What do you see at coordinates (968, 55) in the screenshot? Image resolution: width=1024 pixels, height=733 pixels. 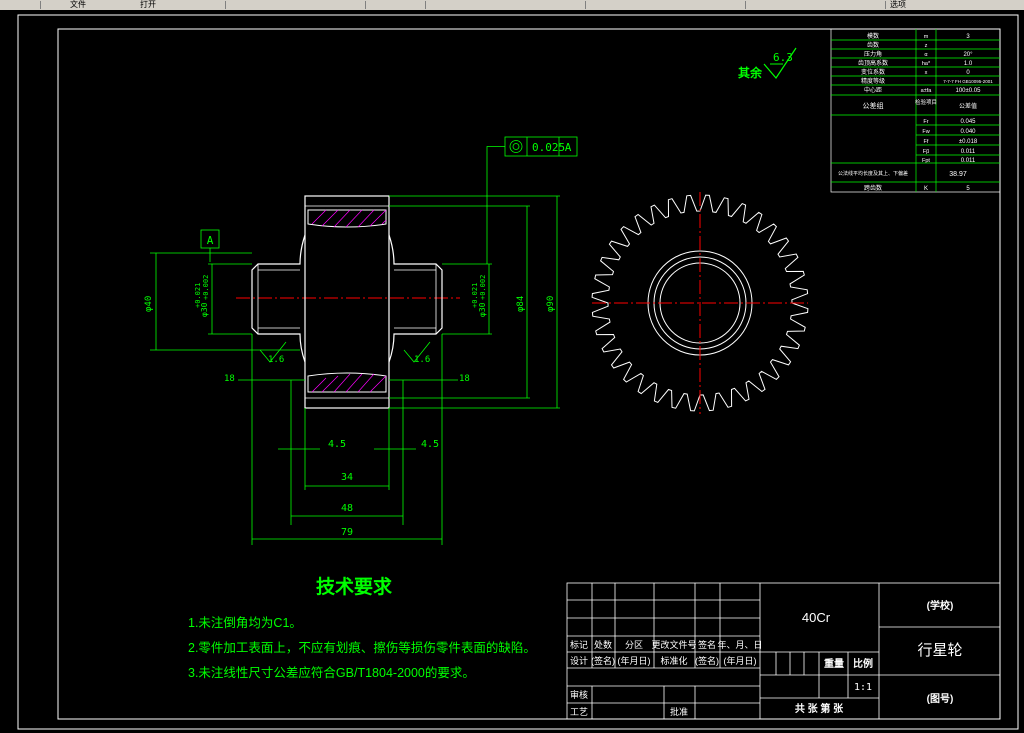 I see `param-value: 20°` at bounding box center [968, 55].